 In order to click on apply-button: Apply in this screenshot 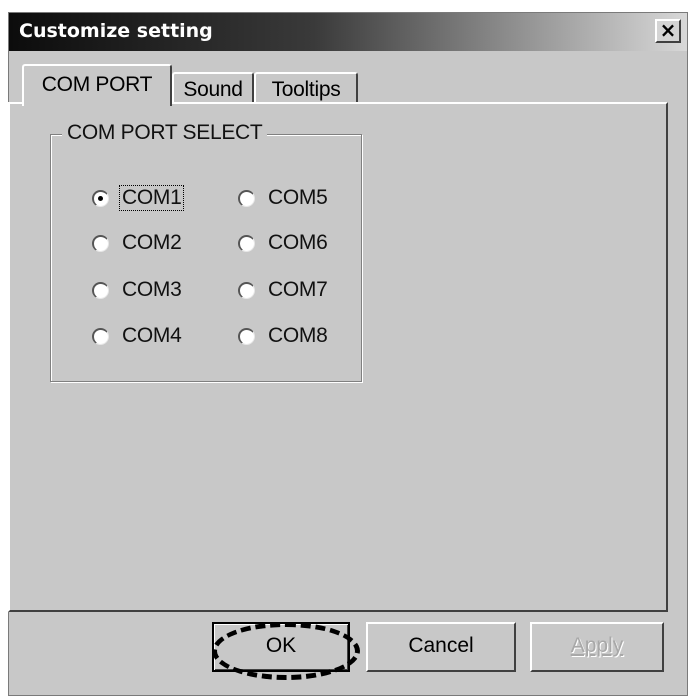, I will do `click(597, 647)`.